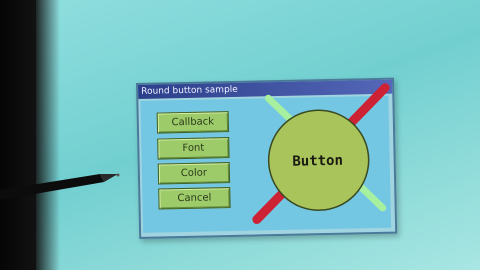  What do you see at coordinates (194, 198) in the screenshot?
I see `cancel-button: Cancel` at bounding box center [194, 198].